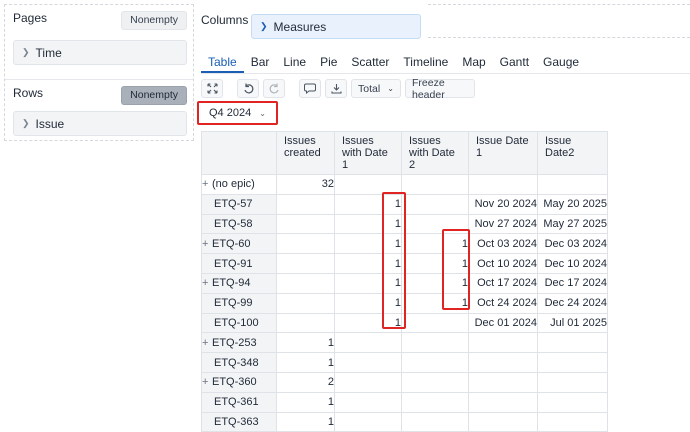 Image resolution: width=690 pixels, height=432 pixels. I want to click on tab-map: Map, so click(473, 62).